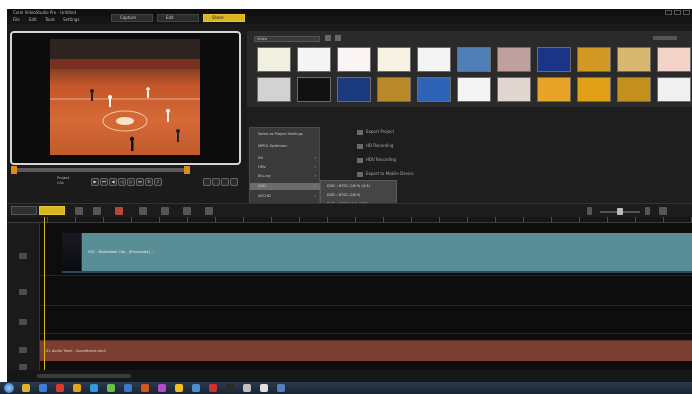  I want to click on storyboard-view-button, so click(24, 210).